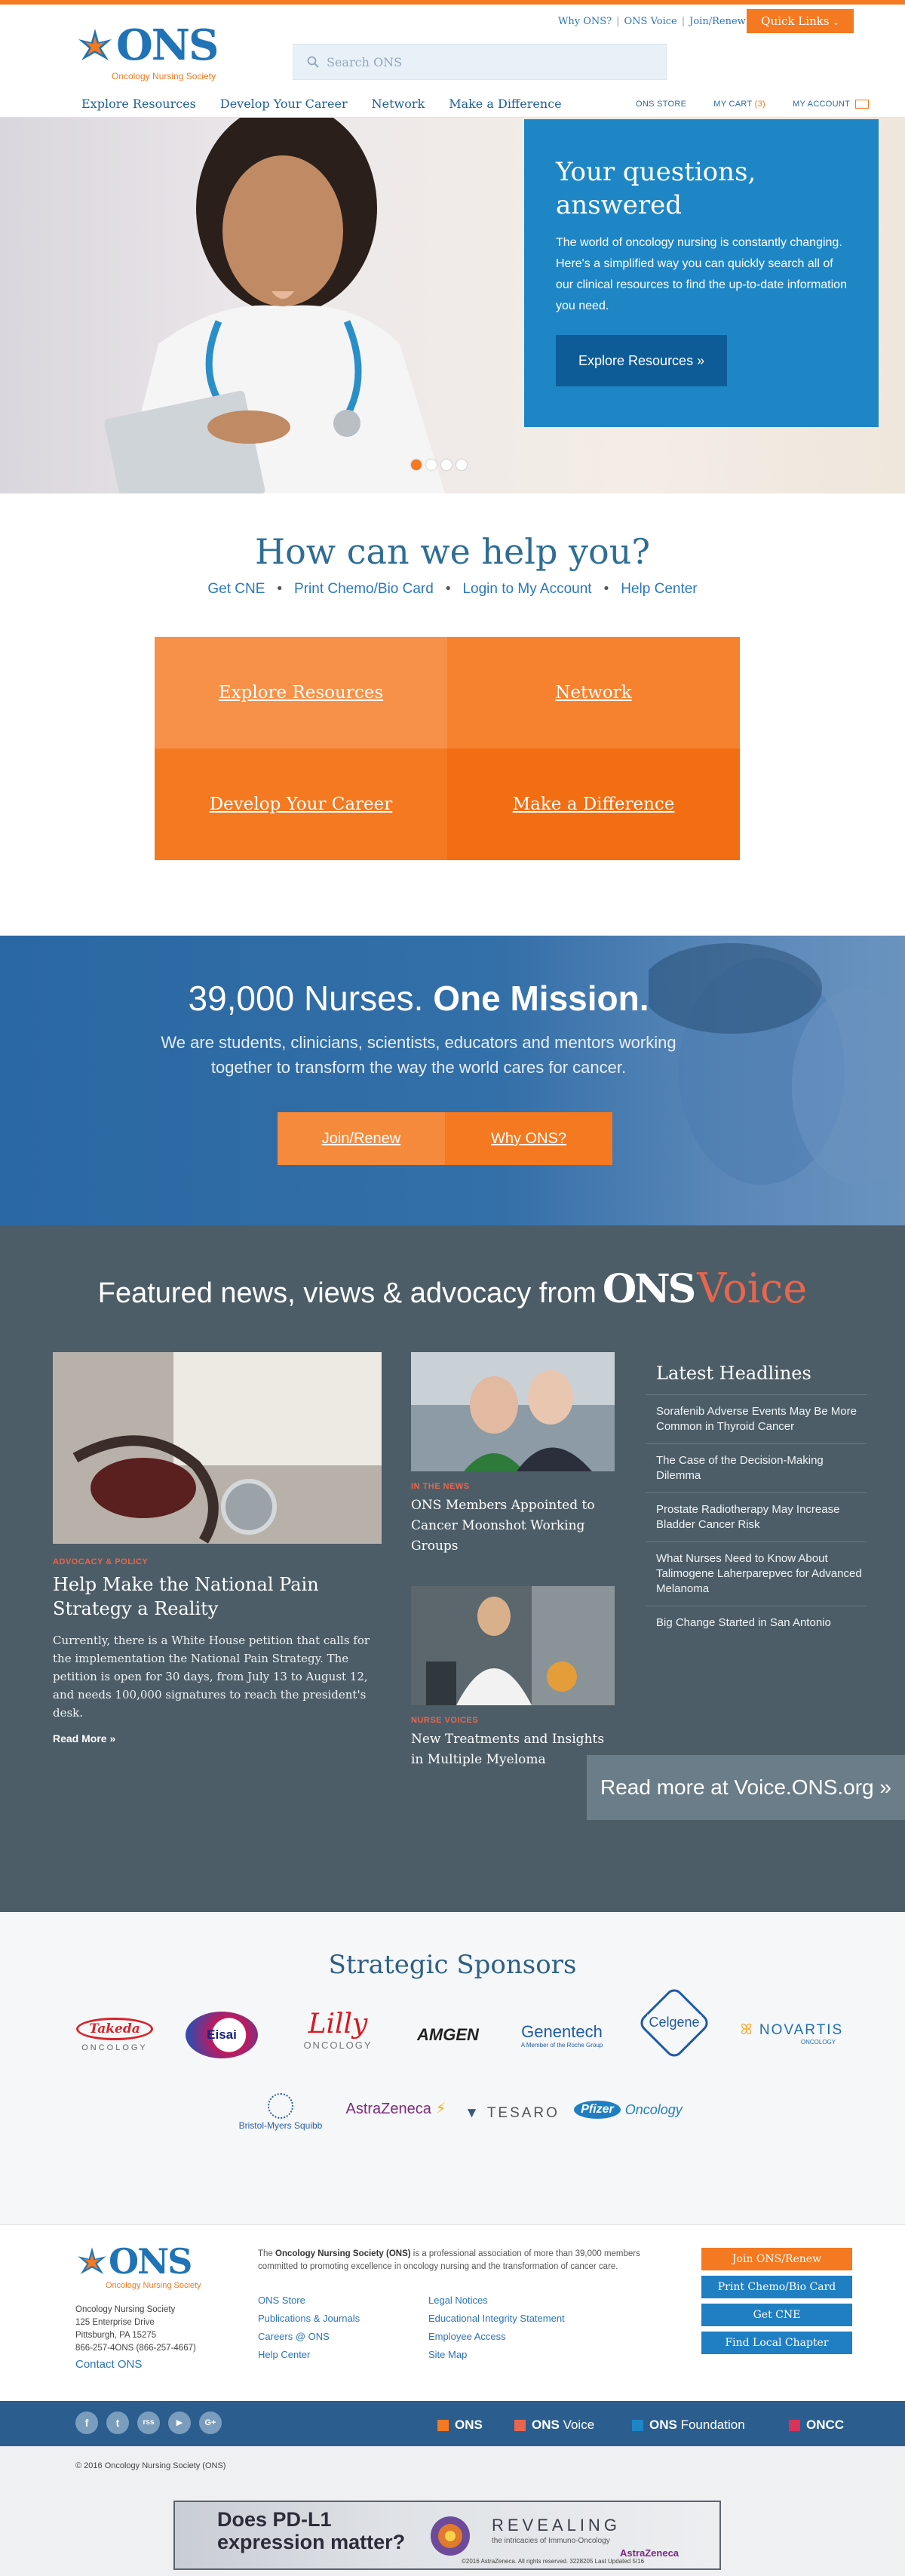 This screenshot has width=905, height=2576. Describe the element at coordinates (115, 2322) in the screenshot. I see `address-line: 125 Enterprise Drive` at that location.